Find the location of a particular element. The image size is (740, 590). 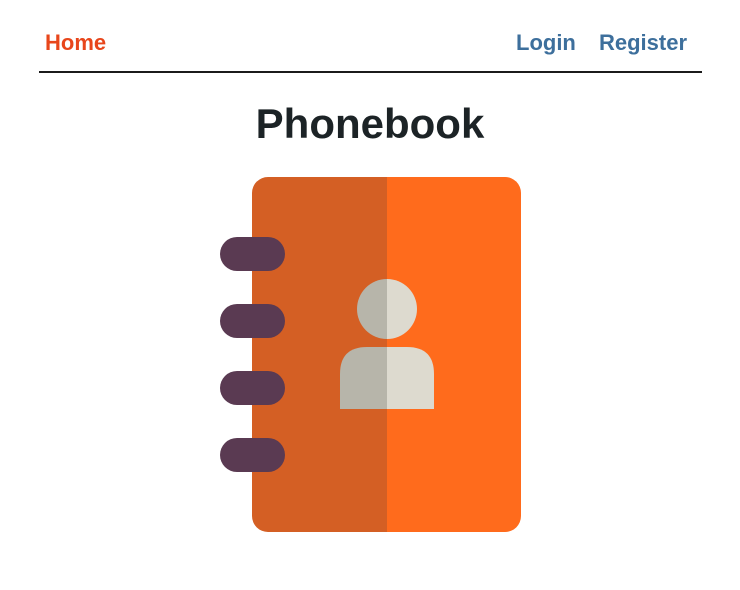

person-body-left is located at coordinates (363, 378).